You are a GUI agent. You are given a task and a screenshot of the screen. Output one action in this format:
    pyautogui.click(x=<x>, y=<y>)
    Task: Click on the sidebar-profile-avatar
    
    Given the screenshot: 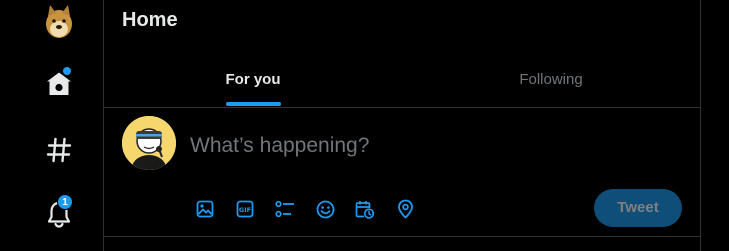 What is the action you would take?
    pyautogui.click(x=59, y=21)
    